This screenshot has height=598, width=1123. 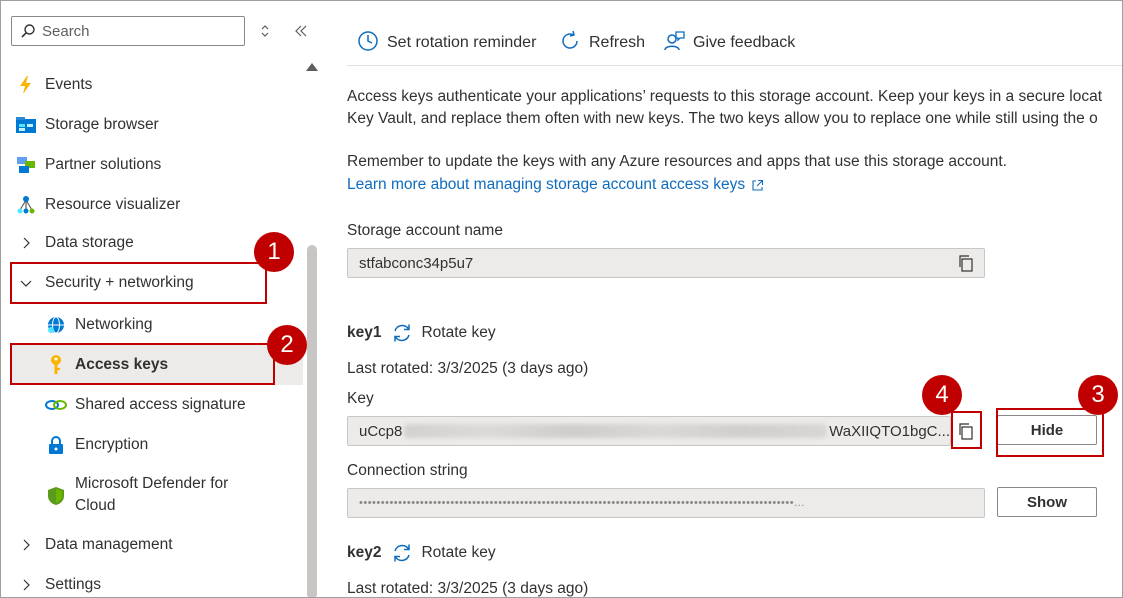 I want to click on collapse-sidebar-icon, so click(x=301, y=31).